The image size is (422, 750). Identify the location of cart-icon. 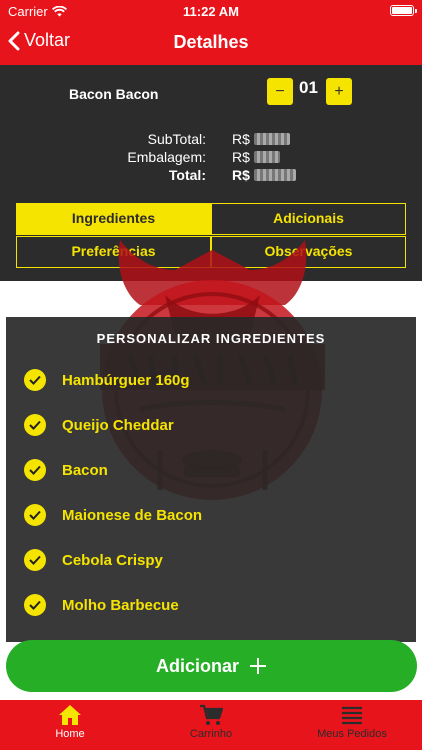
(211, 714).